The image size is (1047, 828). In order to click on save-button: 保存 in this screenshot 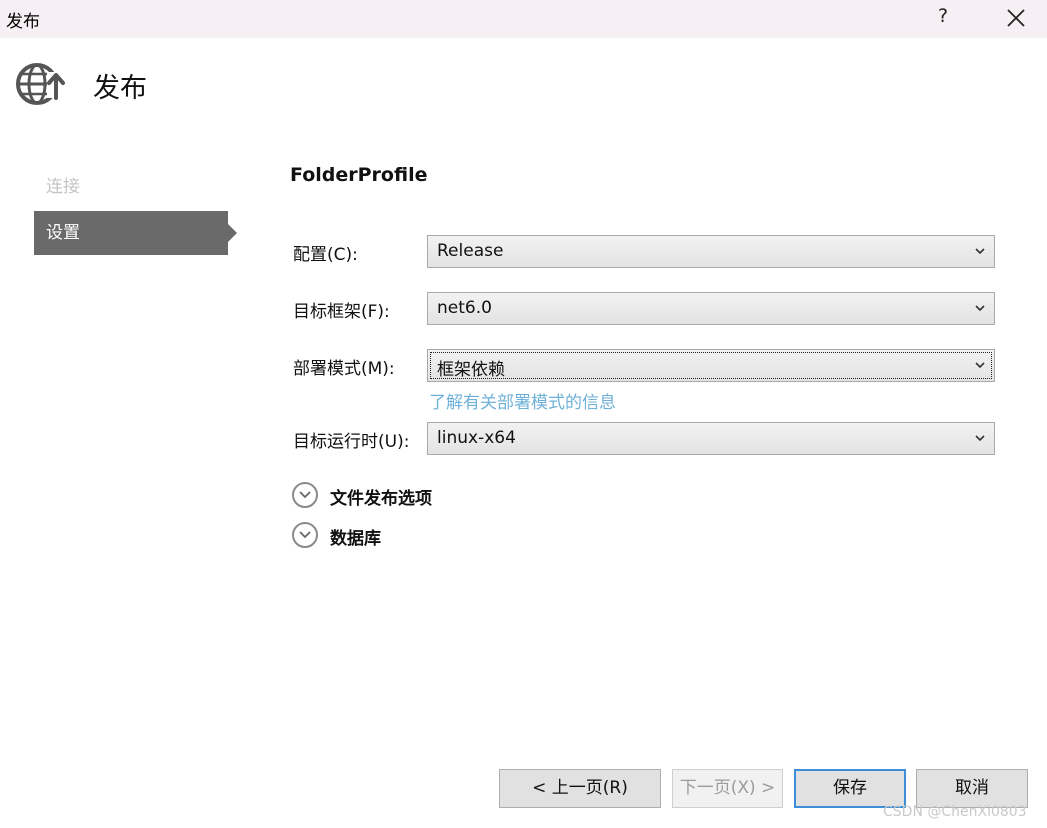, I will do `click(850, 788)`.